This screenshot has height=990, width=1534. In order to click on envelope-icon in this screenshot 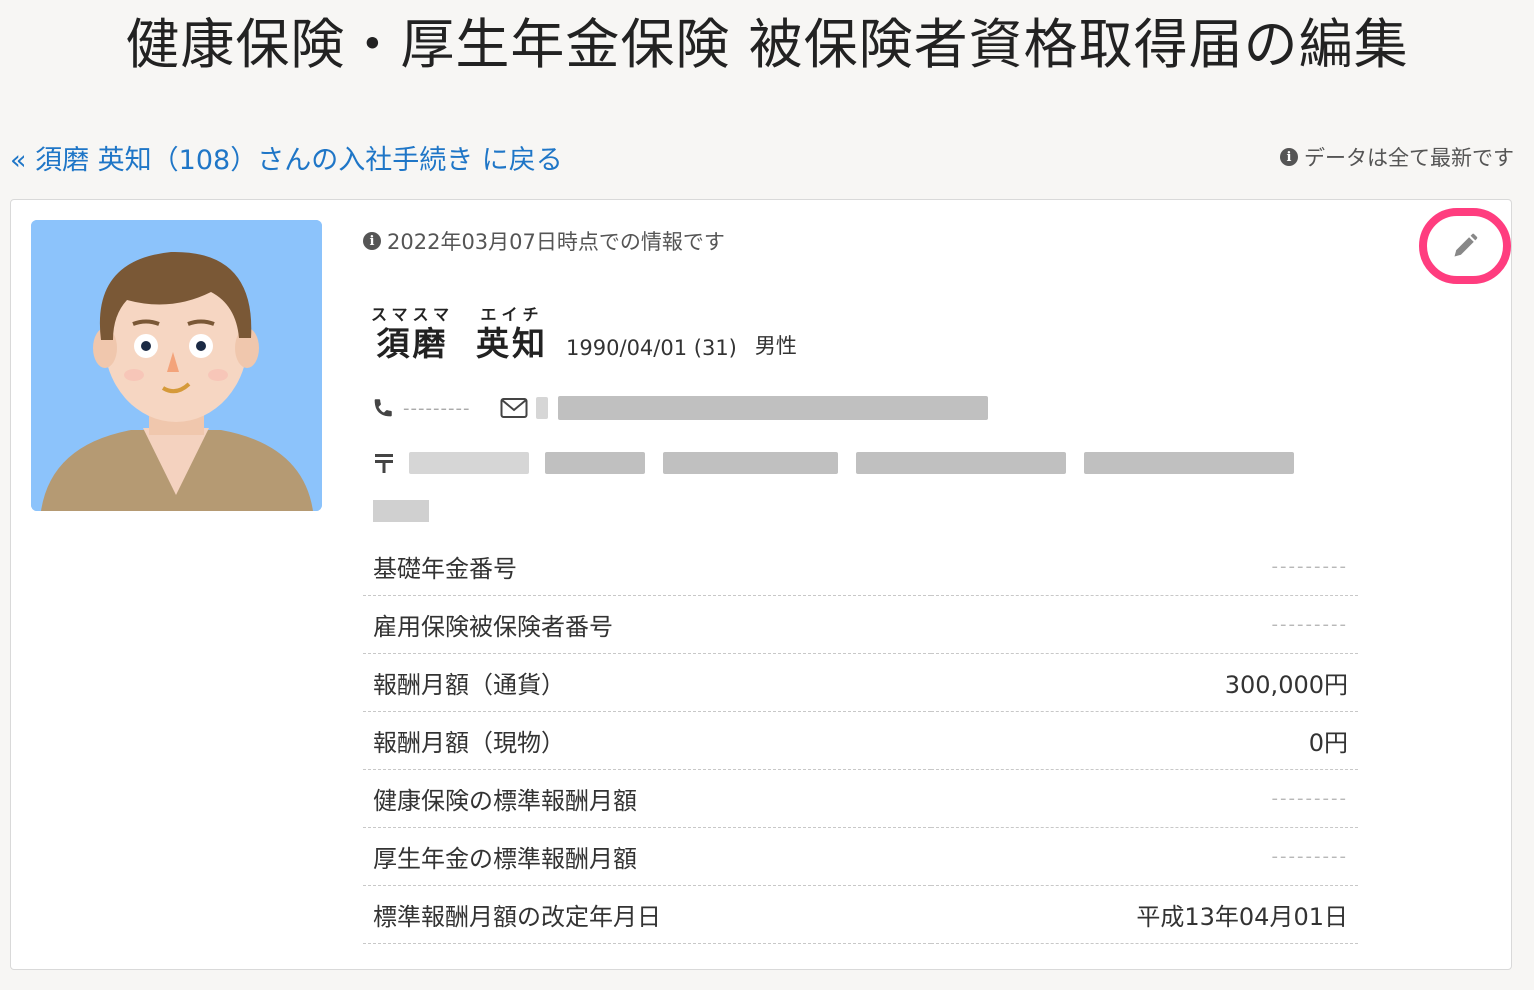, I will do `click(514, 408)`.